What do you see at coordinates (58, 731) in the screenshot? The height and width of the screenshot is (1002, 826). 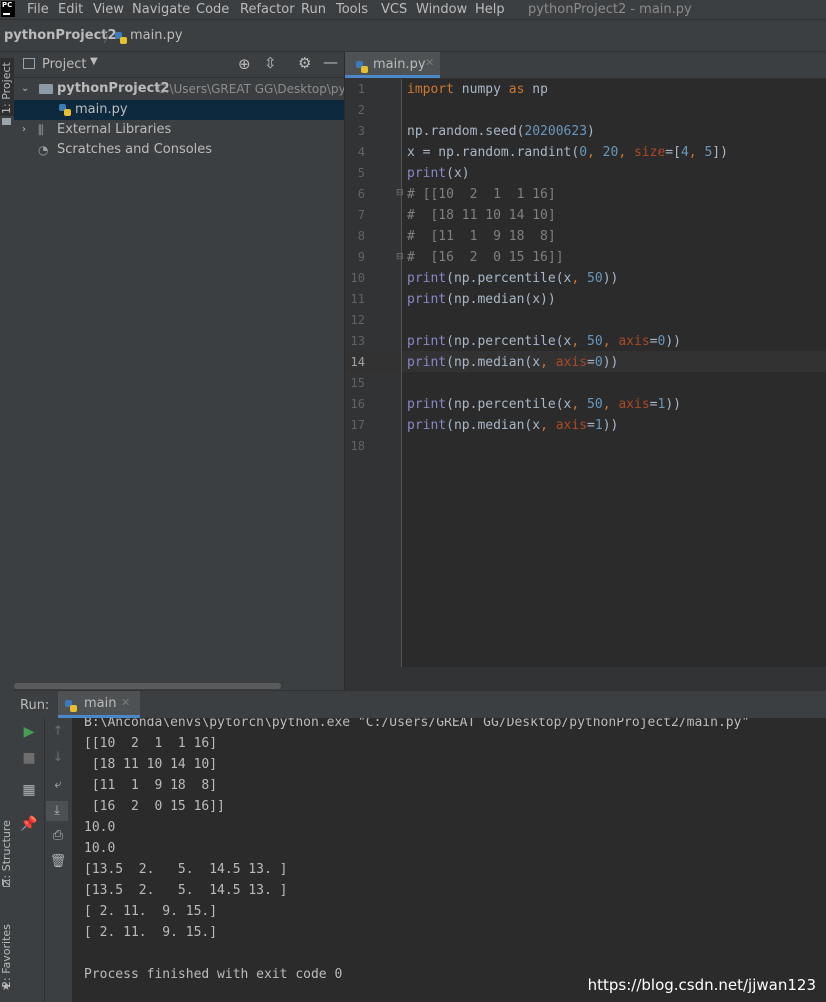 I see `arrow-up-icon: ↑` at bounding box center [58, 731].